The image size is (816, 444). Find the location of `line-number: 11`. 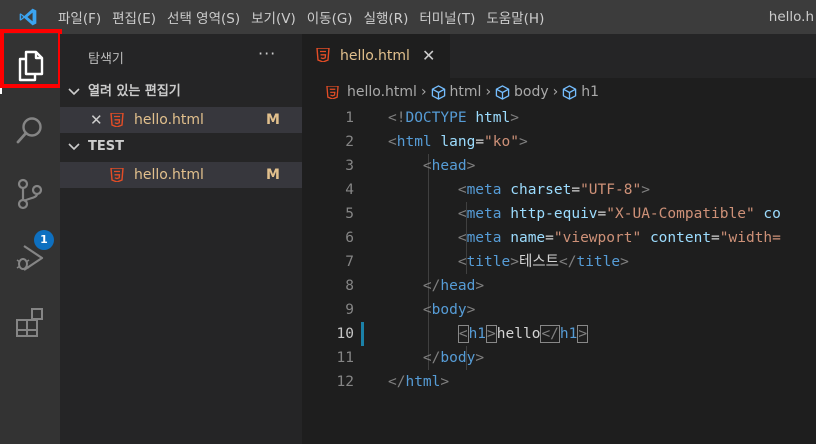

line-number: 11 is located at coordinates (345, 358).